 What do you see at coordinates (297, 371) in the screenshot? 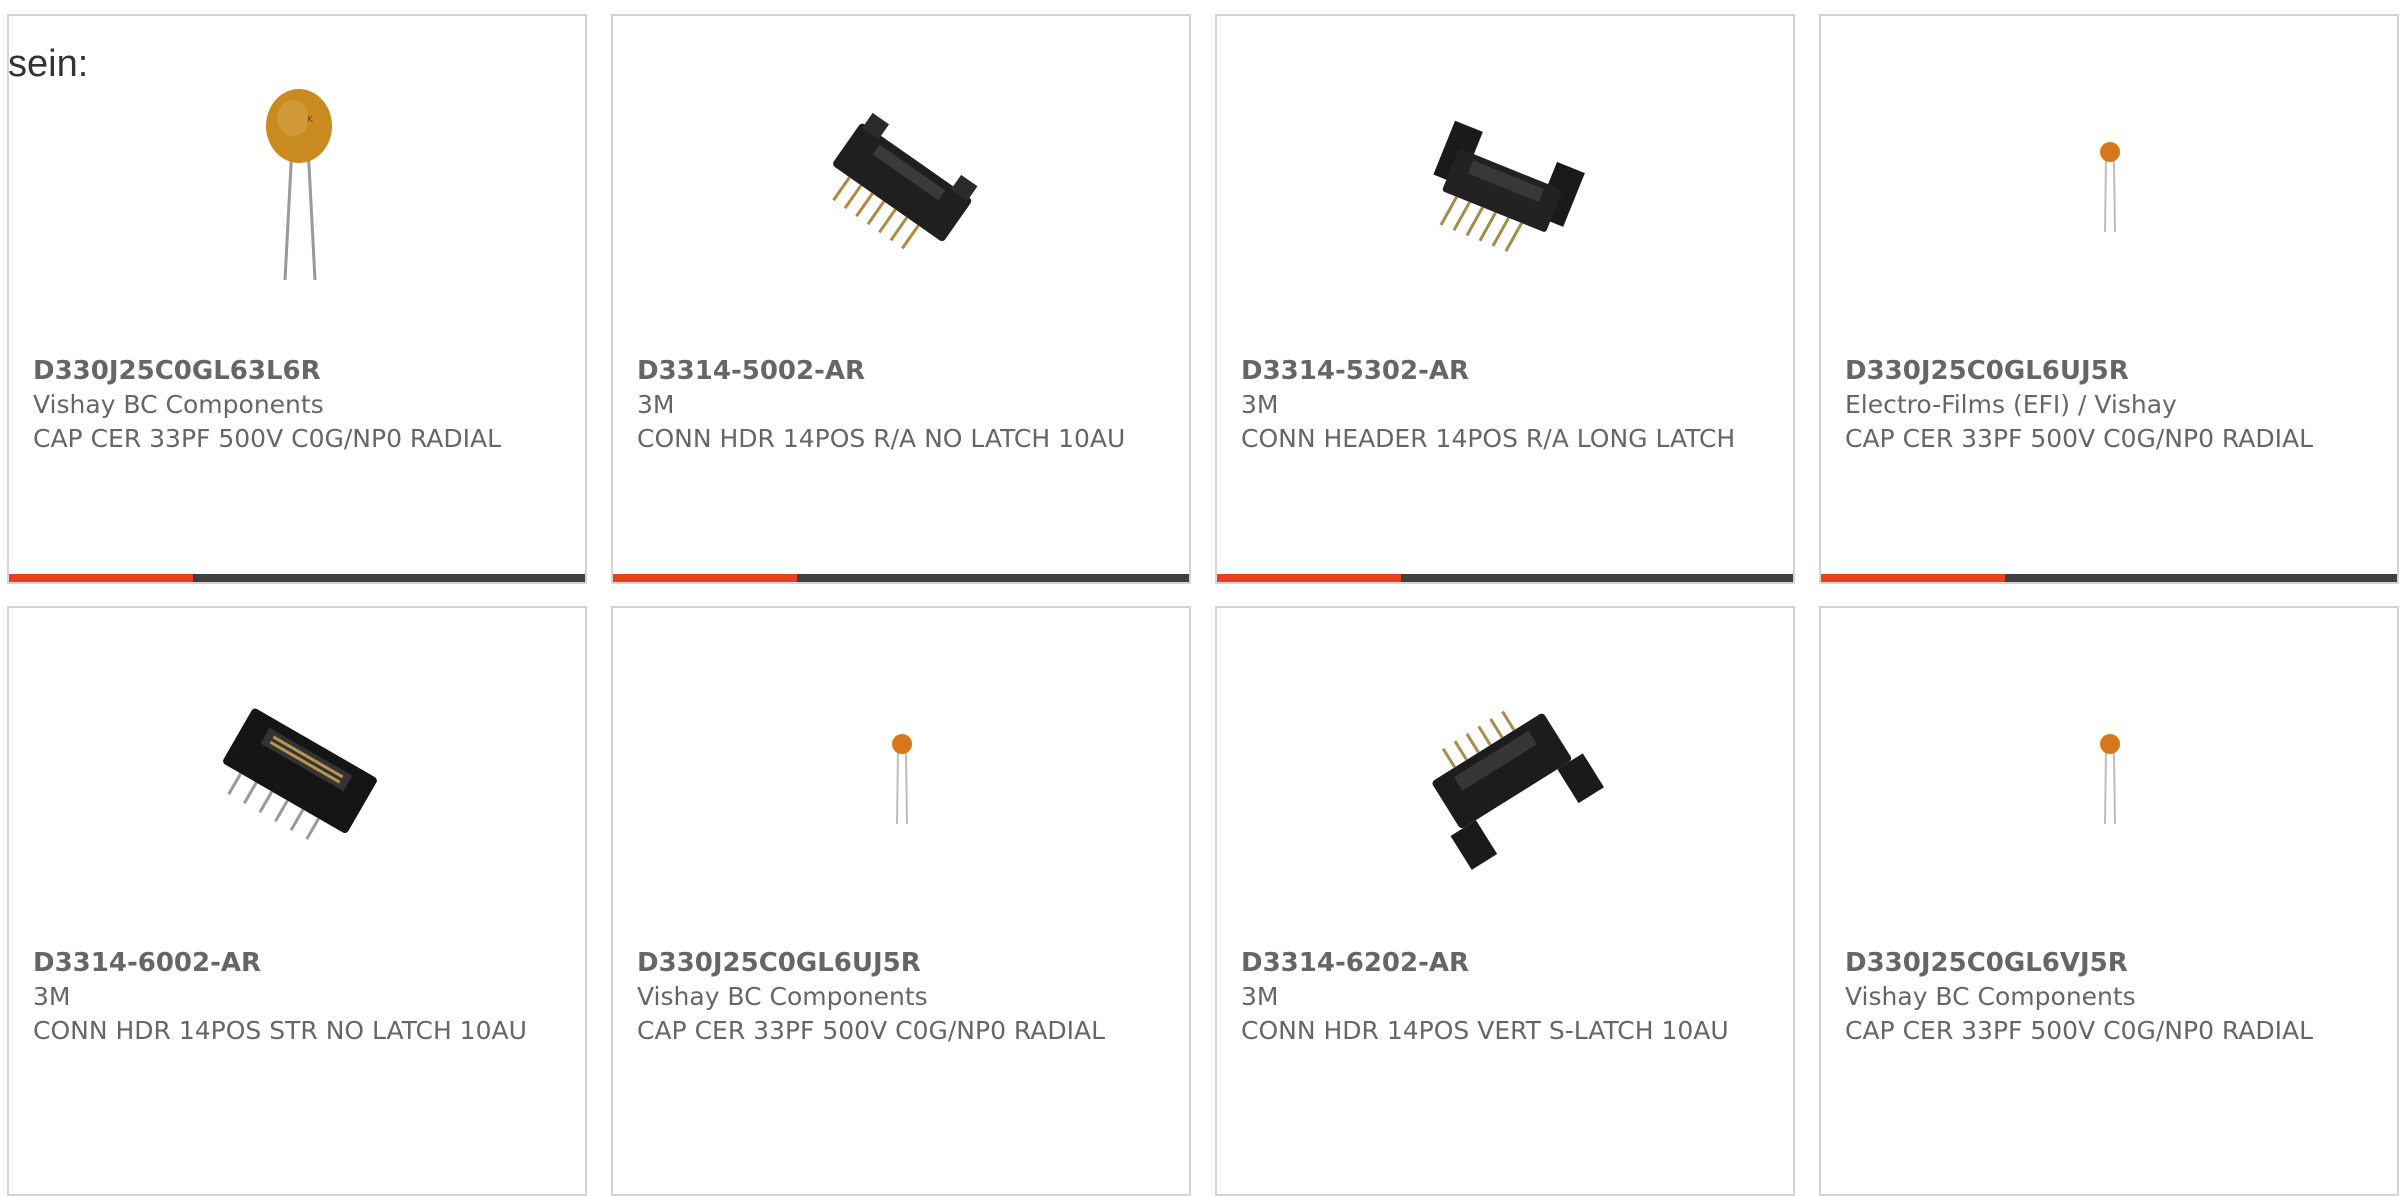
I see `part-number: D330J25C0GL63L6R` at bounding box center [297, 371].